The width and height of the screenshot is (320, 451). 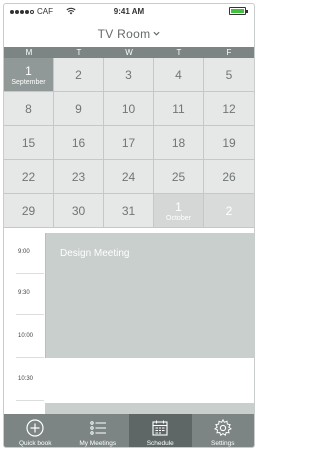 I want to click on tab-bar: Quick book My Meetings Schedule Settings, so click(x=129, y=430).